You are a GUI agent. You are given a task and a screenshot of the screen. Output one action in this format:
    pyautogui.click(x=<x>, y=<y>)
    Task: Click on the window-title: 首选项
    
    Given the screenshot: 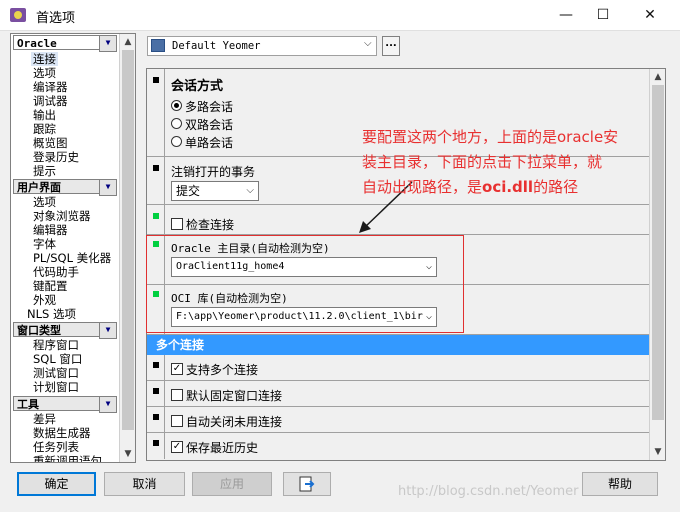 What is the action you would take?
    pyautogui.click(x=56, y=18)
    